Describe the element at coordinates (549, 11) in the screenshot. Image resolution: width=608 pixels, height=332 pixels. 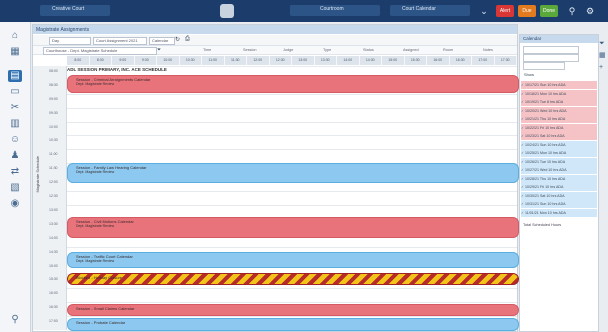
I see `done-badge-button: Done` at that location.